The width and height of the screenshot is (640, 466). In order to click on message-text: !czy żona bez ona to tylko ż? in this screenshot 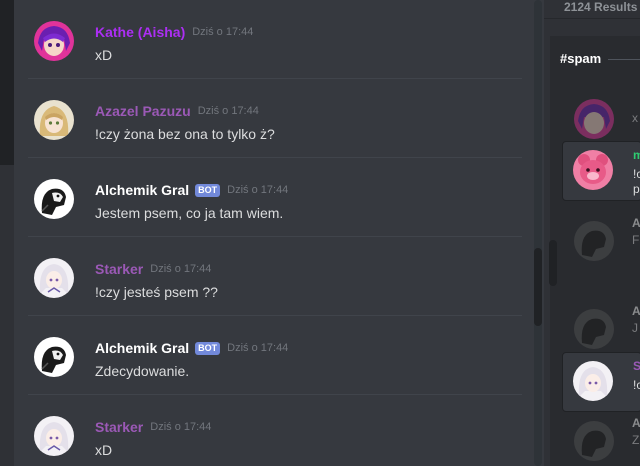, I will do `click(185, 134)`.